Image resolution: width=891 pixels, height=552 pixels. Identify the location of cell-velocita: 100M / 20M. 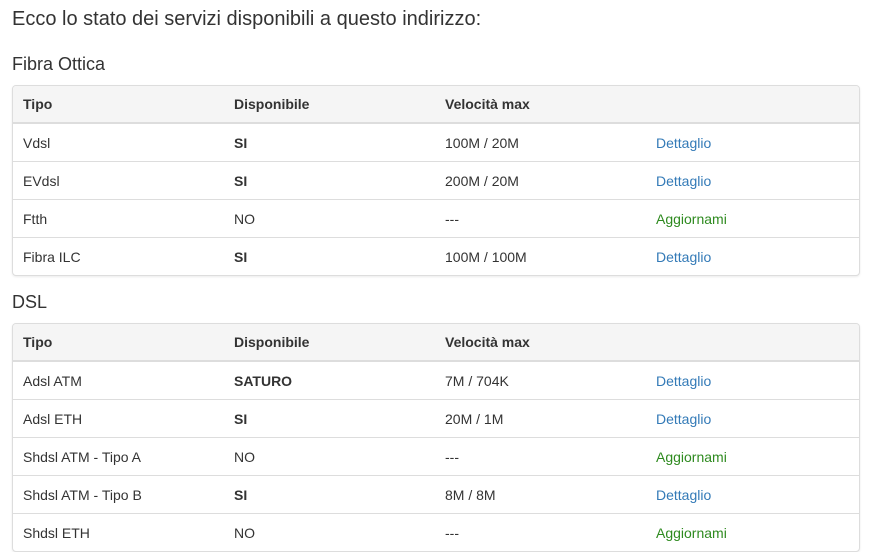
(482, 142).